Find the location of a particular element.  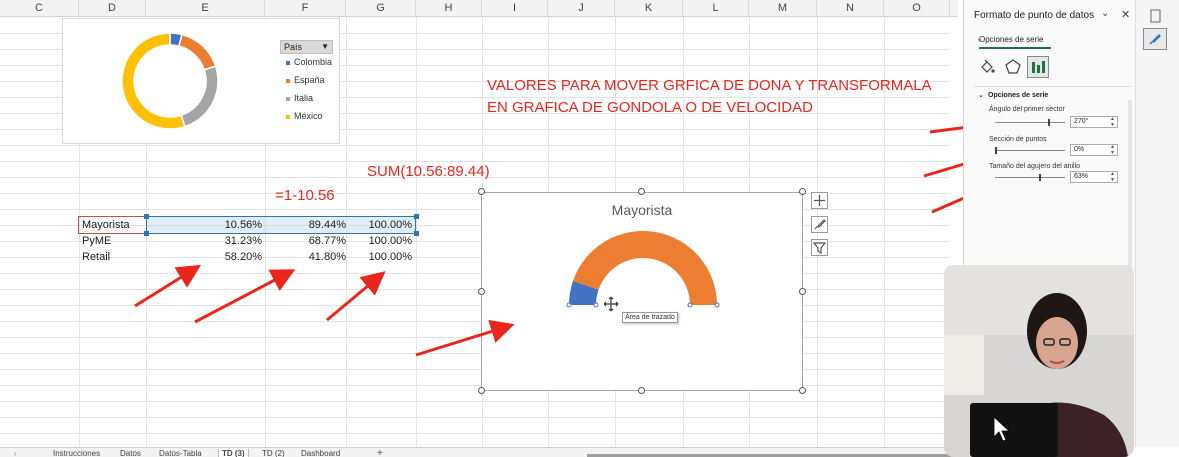

column-header: O is located at coordinates (917, 8).